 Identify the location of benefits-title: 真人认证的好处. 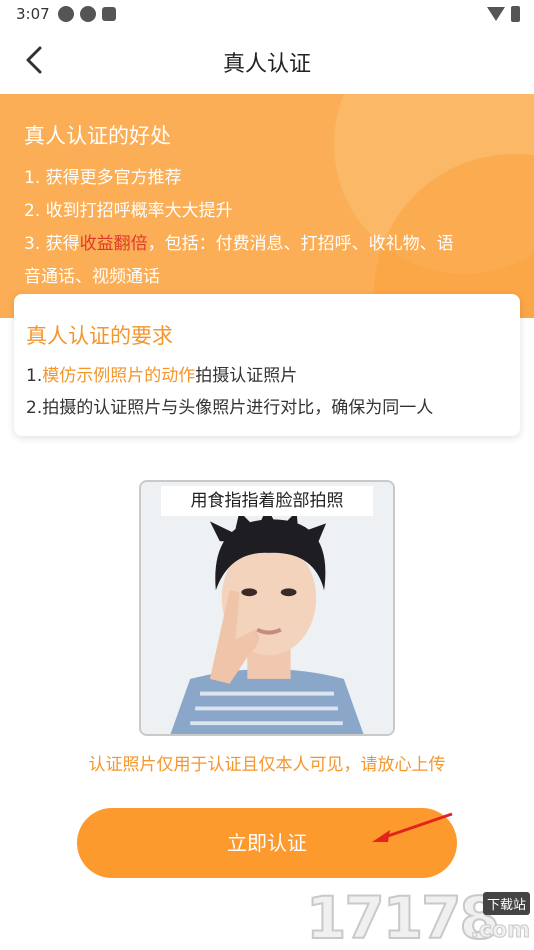
(97, 136).